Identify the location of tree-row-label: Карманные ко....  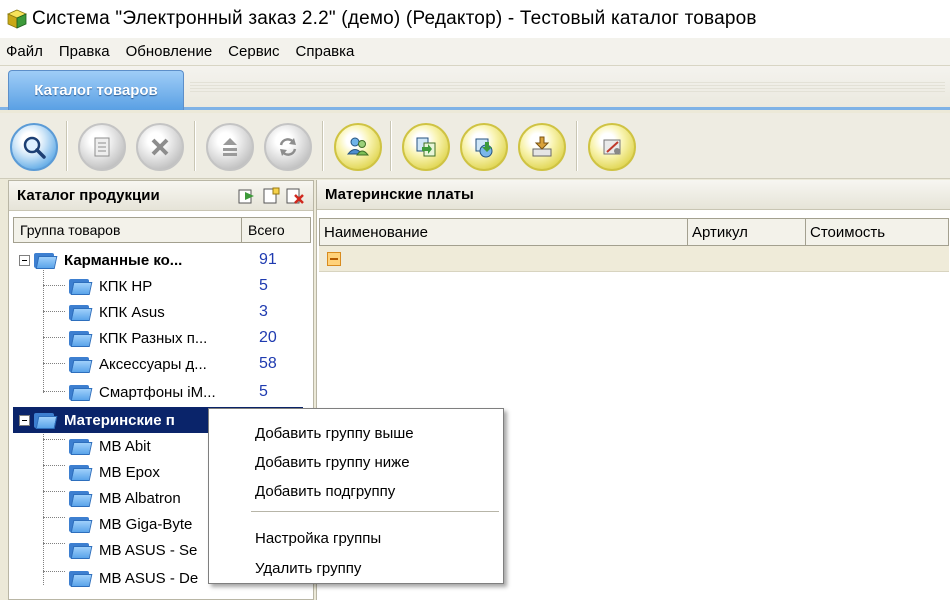
(123, 260).